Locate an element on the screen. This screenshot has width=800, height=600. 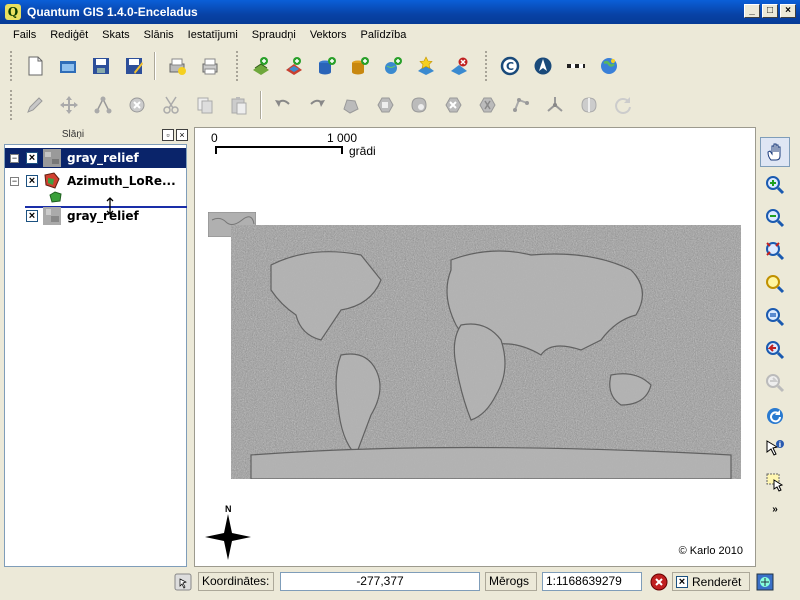
add-ring-button is located at coordinates (385, 105).